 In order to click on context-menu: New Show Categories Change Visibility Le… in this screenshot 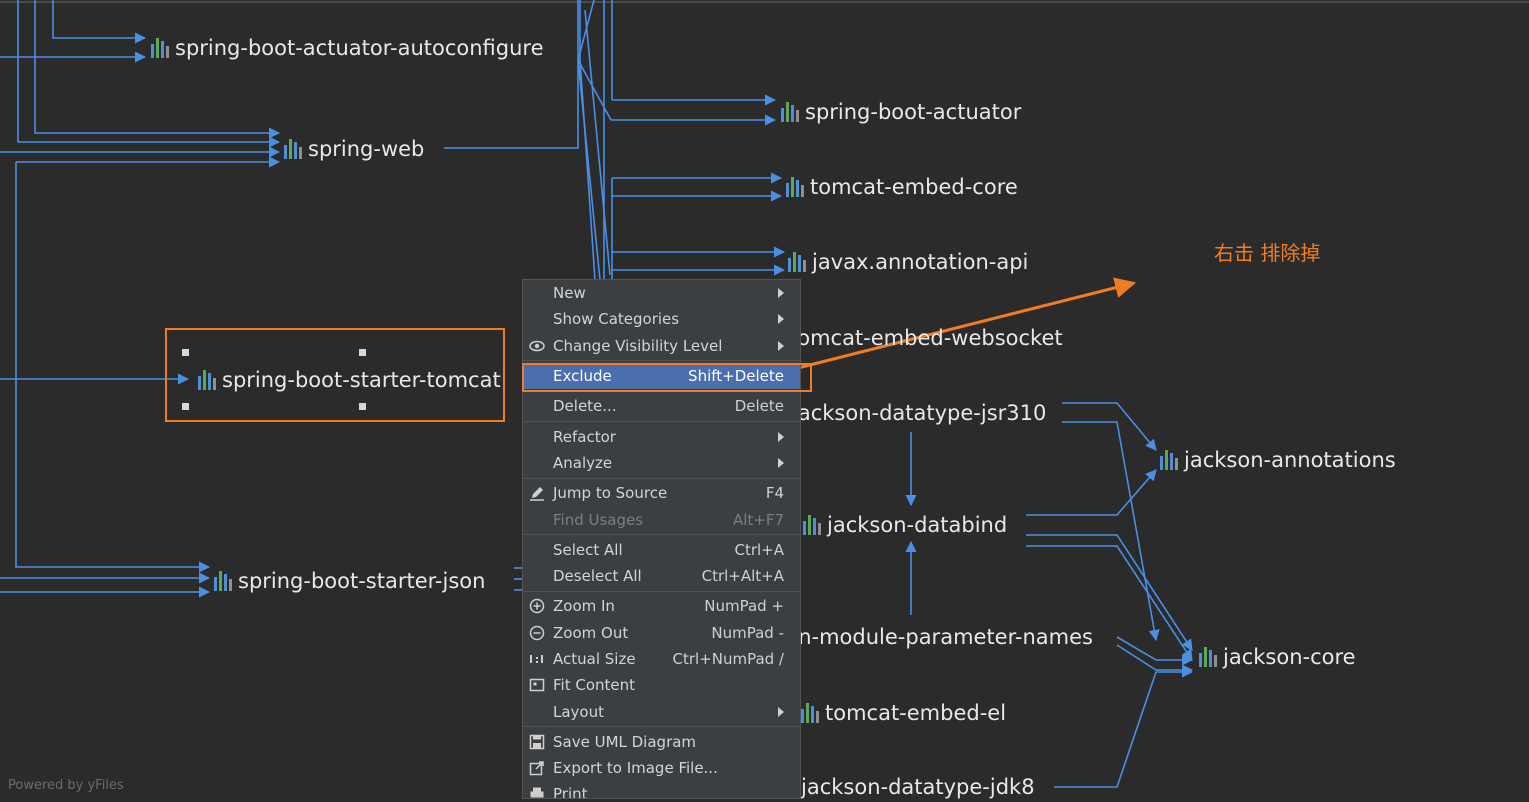, I will do `click(661, 539)`.